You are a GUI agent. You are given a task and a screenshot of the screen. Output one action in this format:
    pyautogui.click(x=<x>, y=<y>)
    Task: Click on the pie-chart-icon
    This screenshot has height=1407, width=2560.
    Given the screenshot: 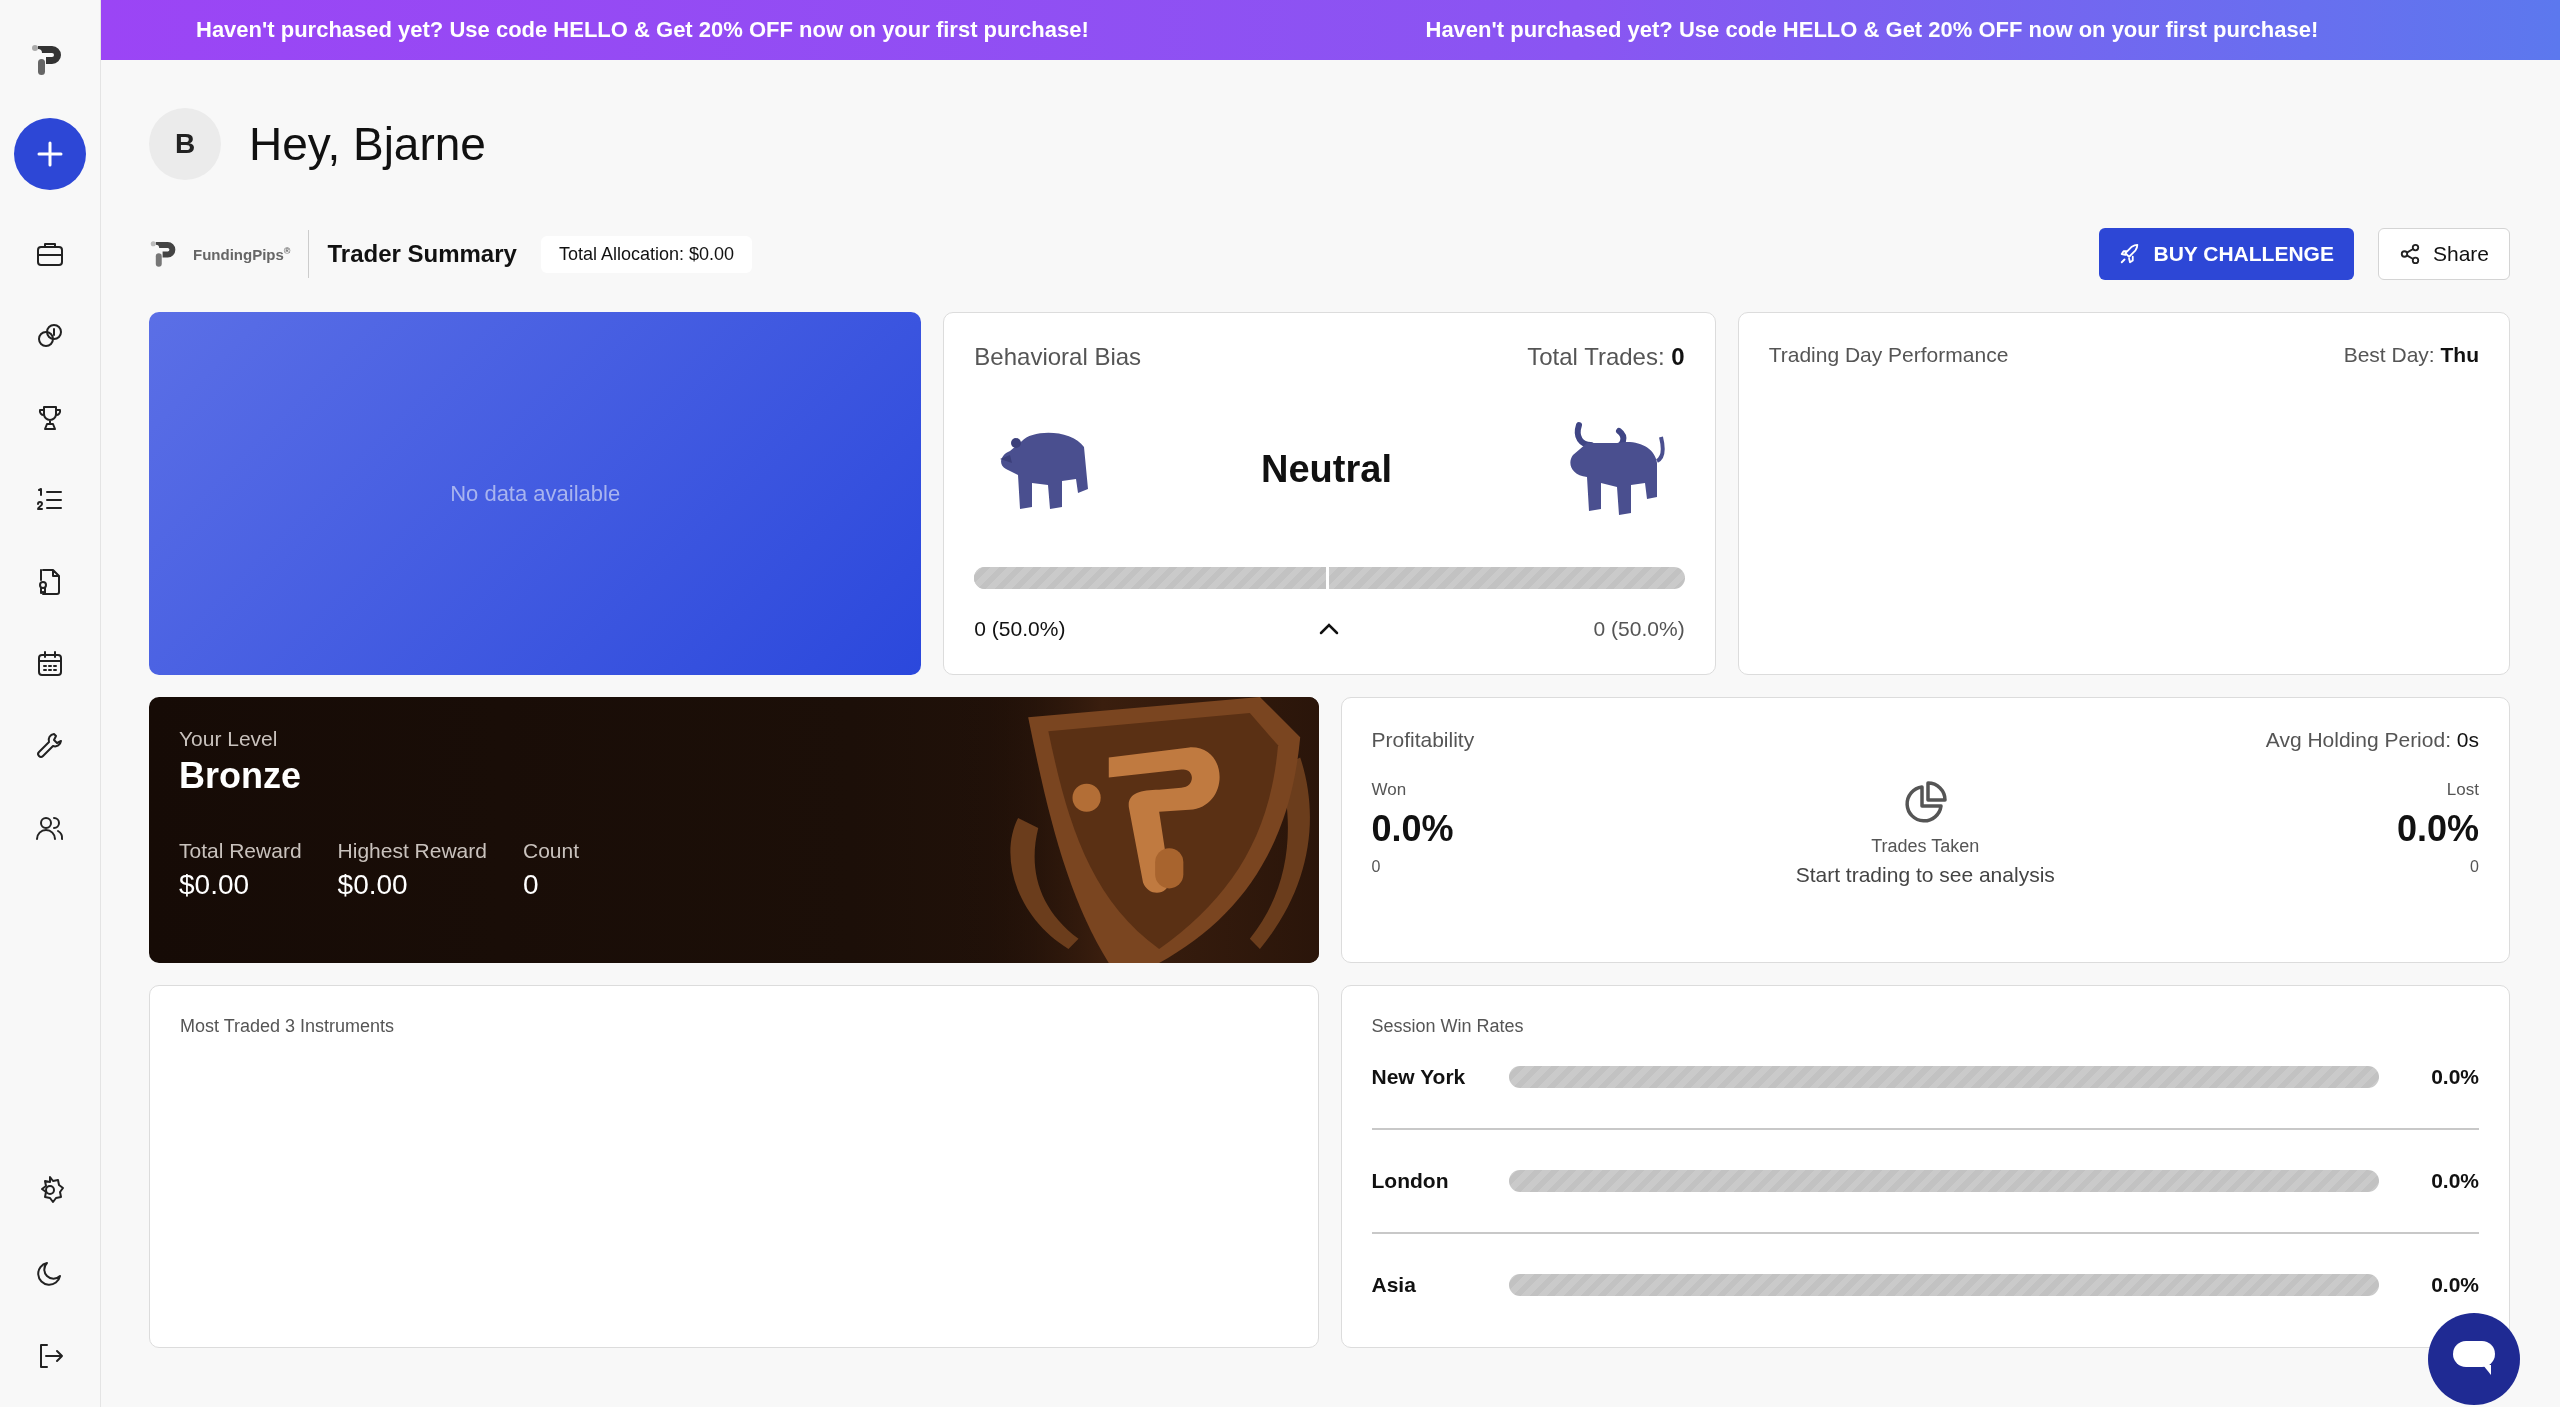 What is the action you would take?
    pyautogui.click(x=1925, y=803)
    